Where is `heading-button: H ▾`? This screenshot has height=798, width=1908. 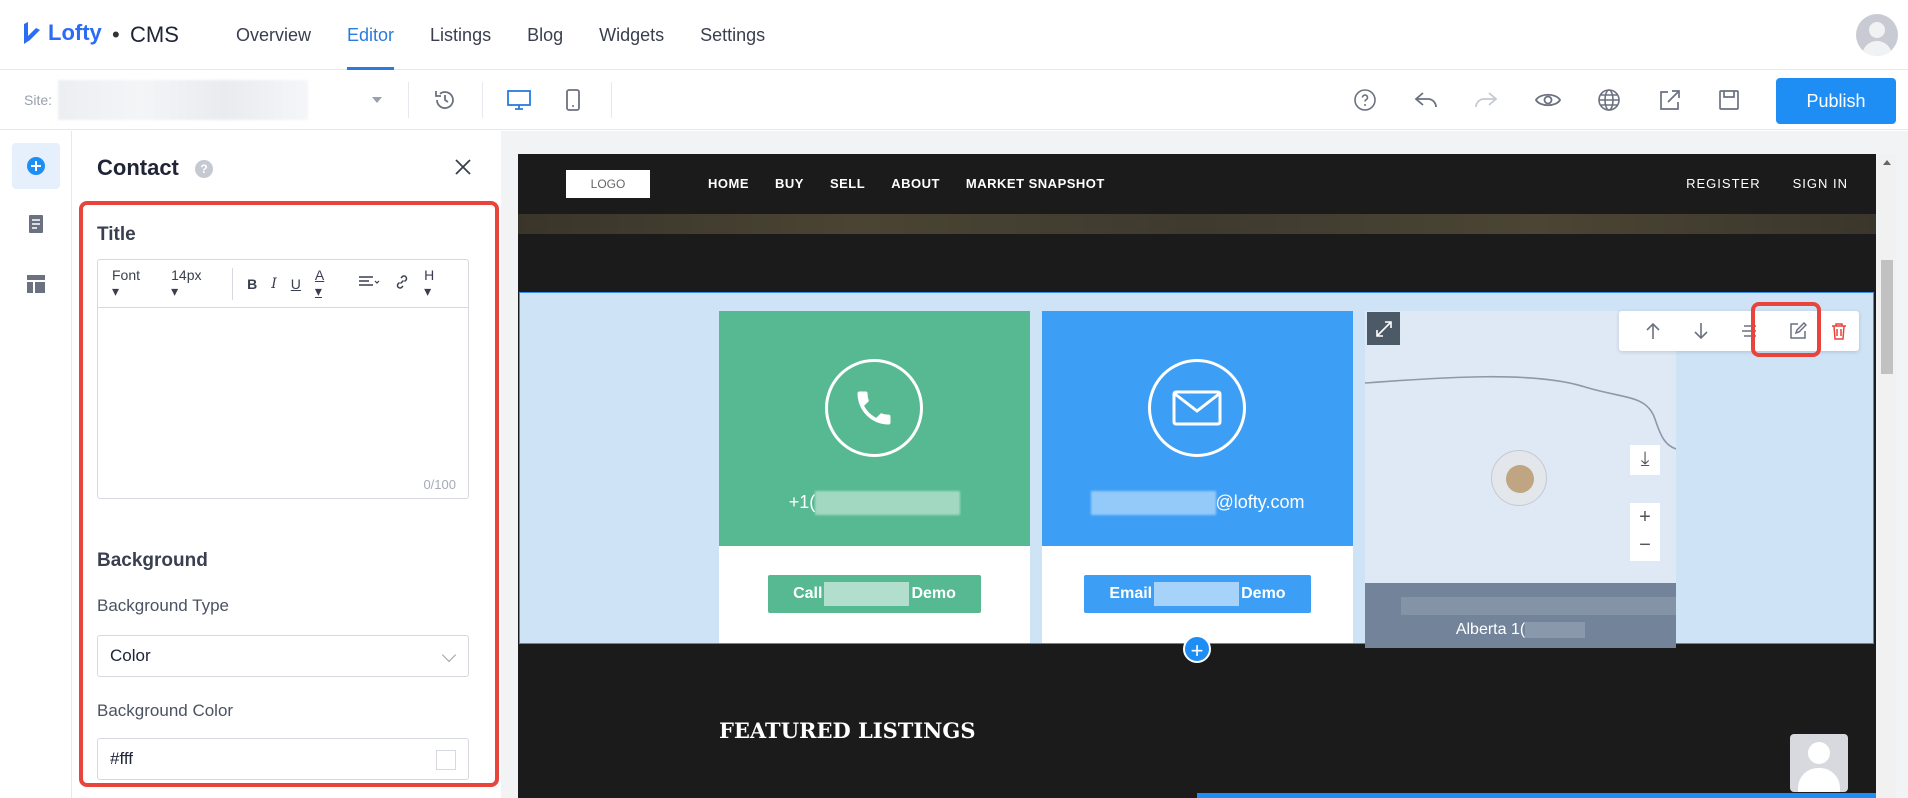
heading-button: H ▾ is located at coordinates (439, 283).